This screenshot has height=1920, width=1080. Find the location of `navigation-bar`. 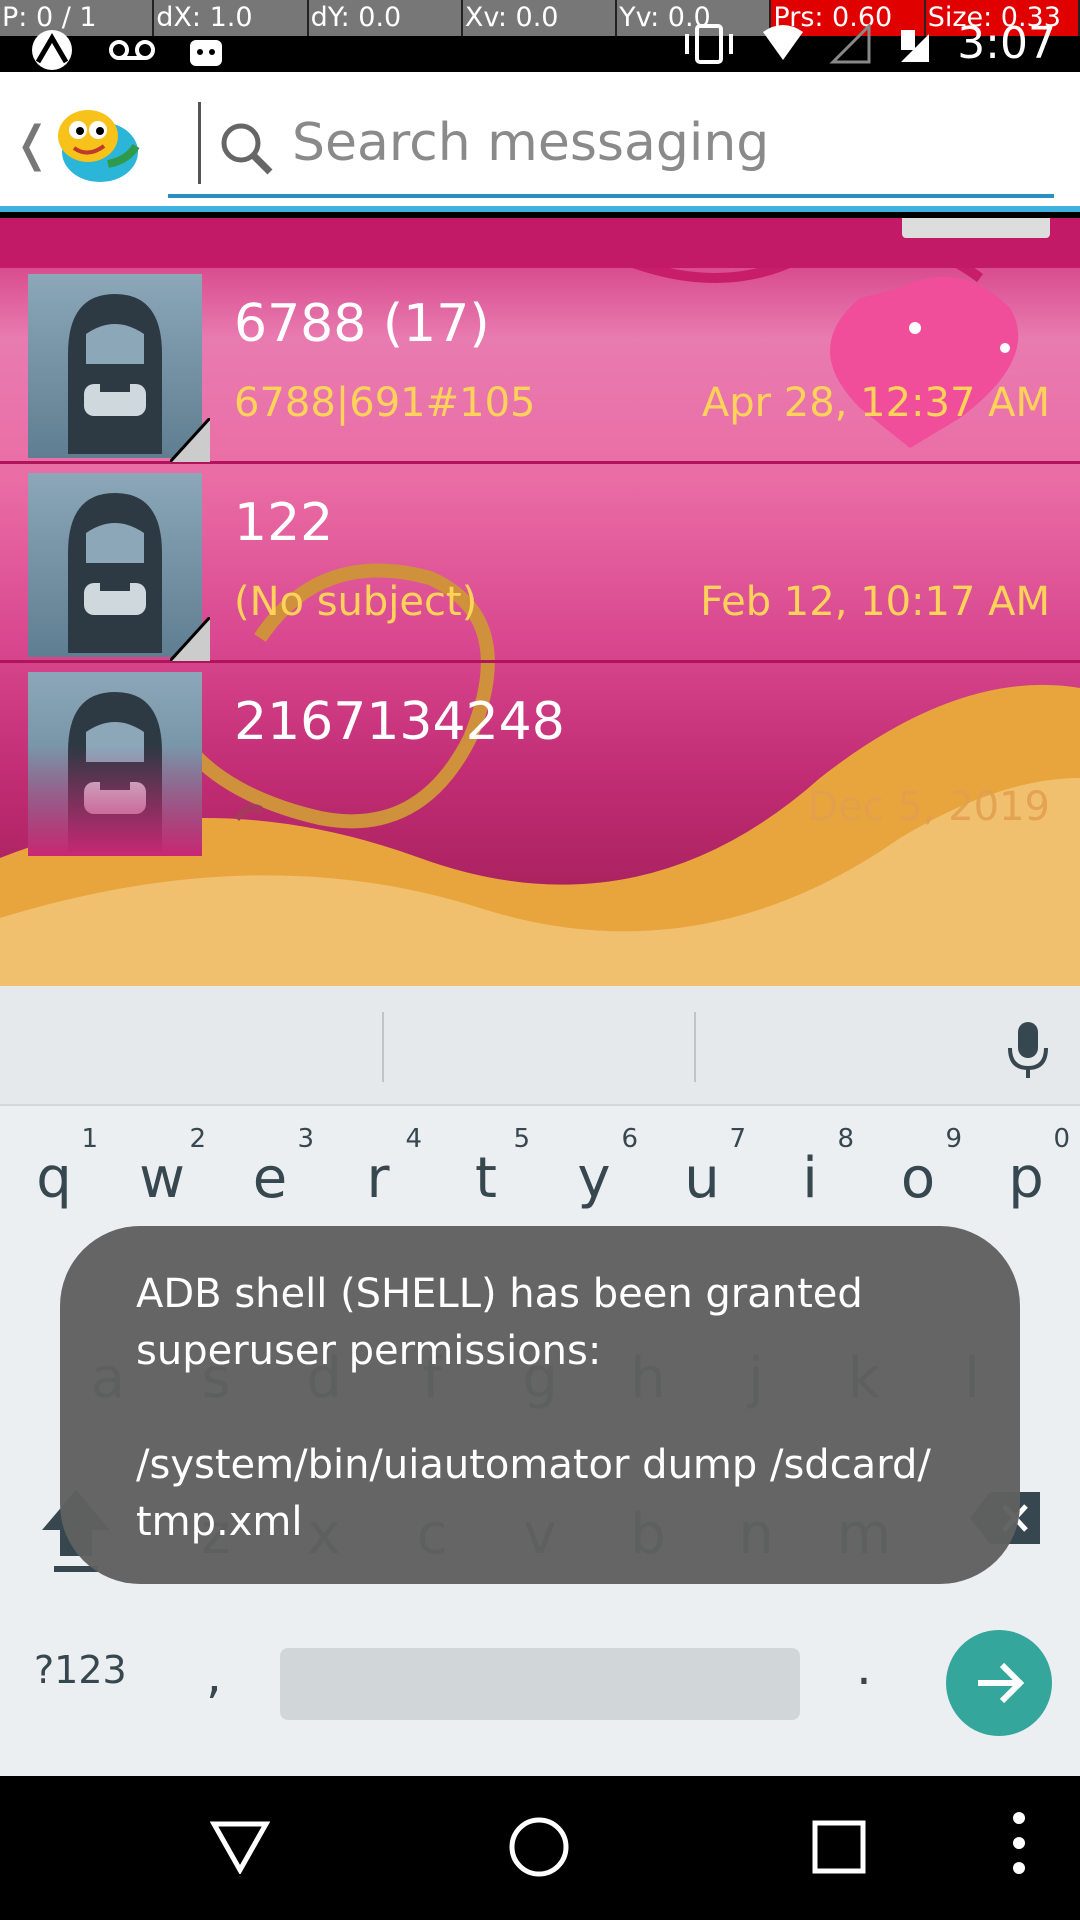

navigation-bar is located at coordinates (540, 1848).